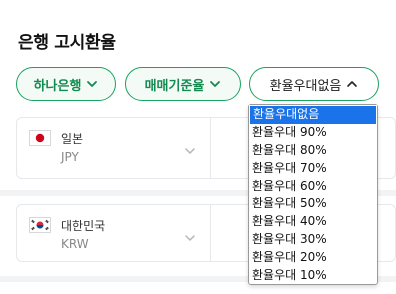  I want to click on bank-filter-button: 하나은행, so click(66, 84).